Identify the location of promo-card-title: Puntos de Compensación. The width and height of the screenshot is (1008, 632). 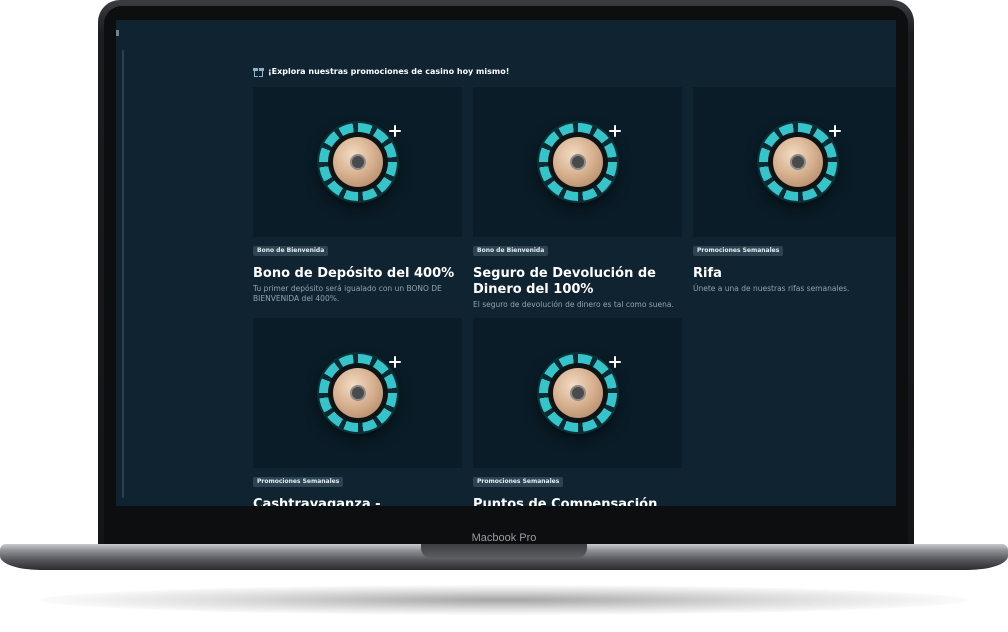
(577, 501).